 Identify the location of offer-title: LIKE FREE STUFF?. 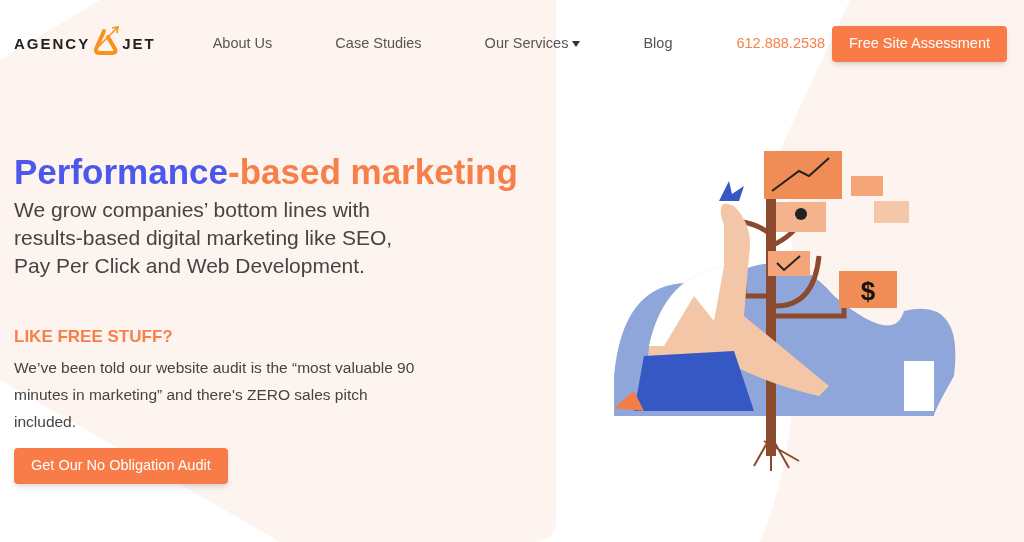
(94, 337).